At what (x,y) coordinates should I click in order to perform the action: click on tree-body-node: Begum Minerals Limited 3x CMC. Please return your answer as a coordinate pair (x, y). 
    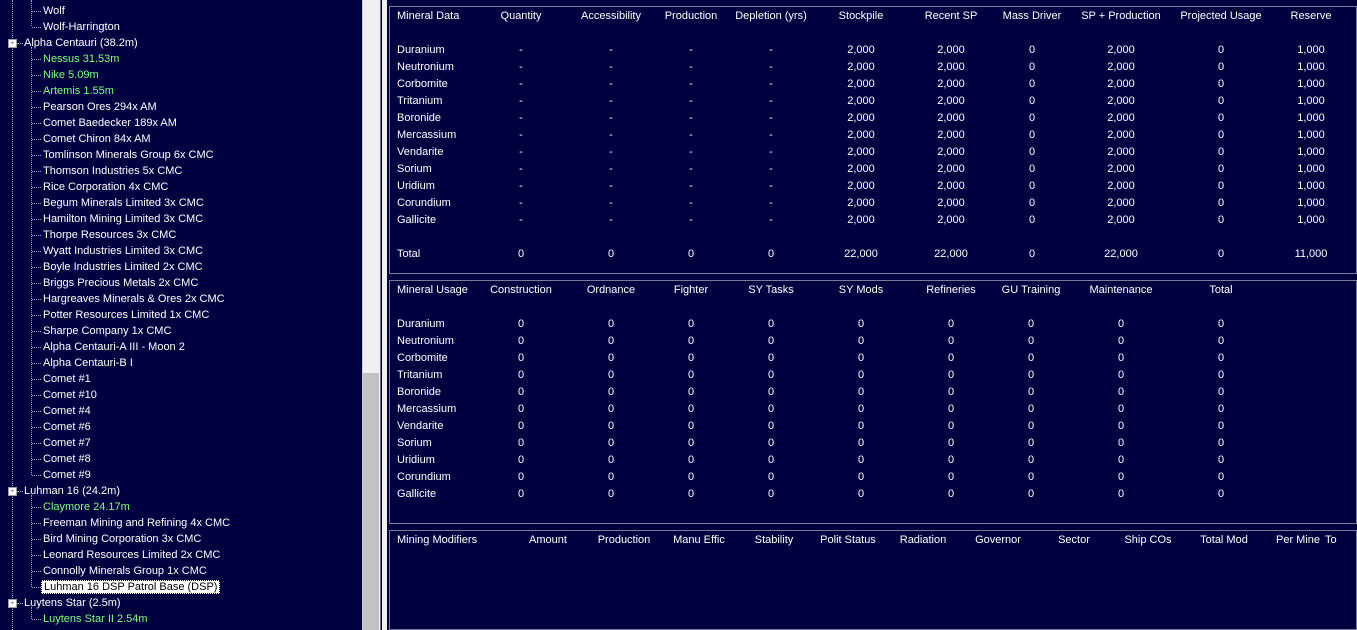
    Looking at the image, I should click on (123, 203).